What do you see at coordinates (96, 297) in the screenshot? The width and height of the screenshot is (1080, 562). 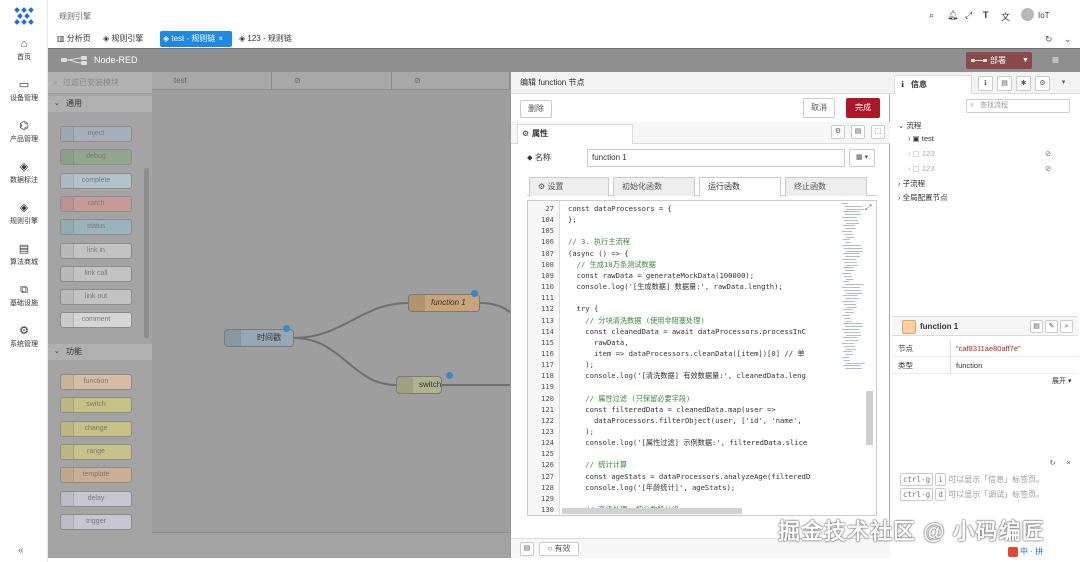 I see `palette-node-link-out: link out` at bounding box center [96, 297].